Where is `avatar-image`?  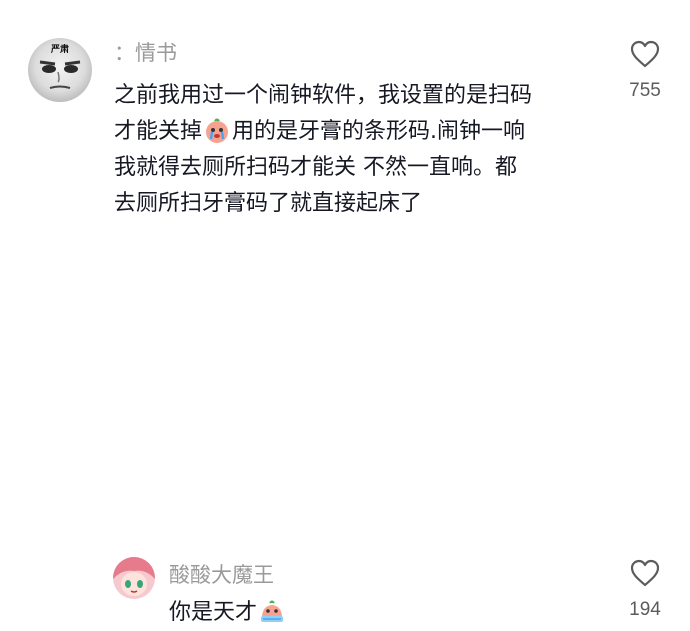
avatar-image is located at coordinates (134, 578).